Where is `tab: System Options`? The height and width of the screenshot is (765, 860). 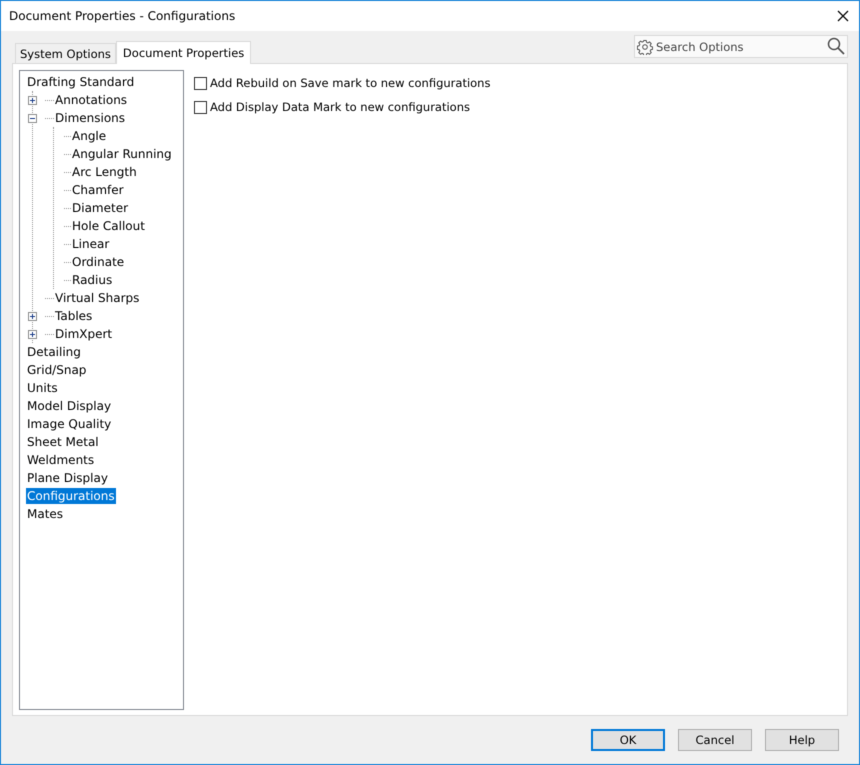 tab: System Options is located at coordinates (65, 53).